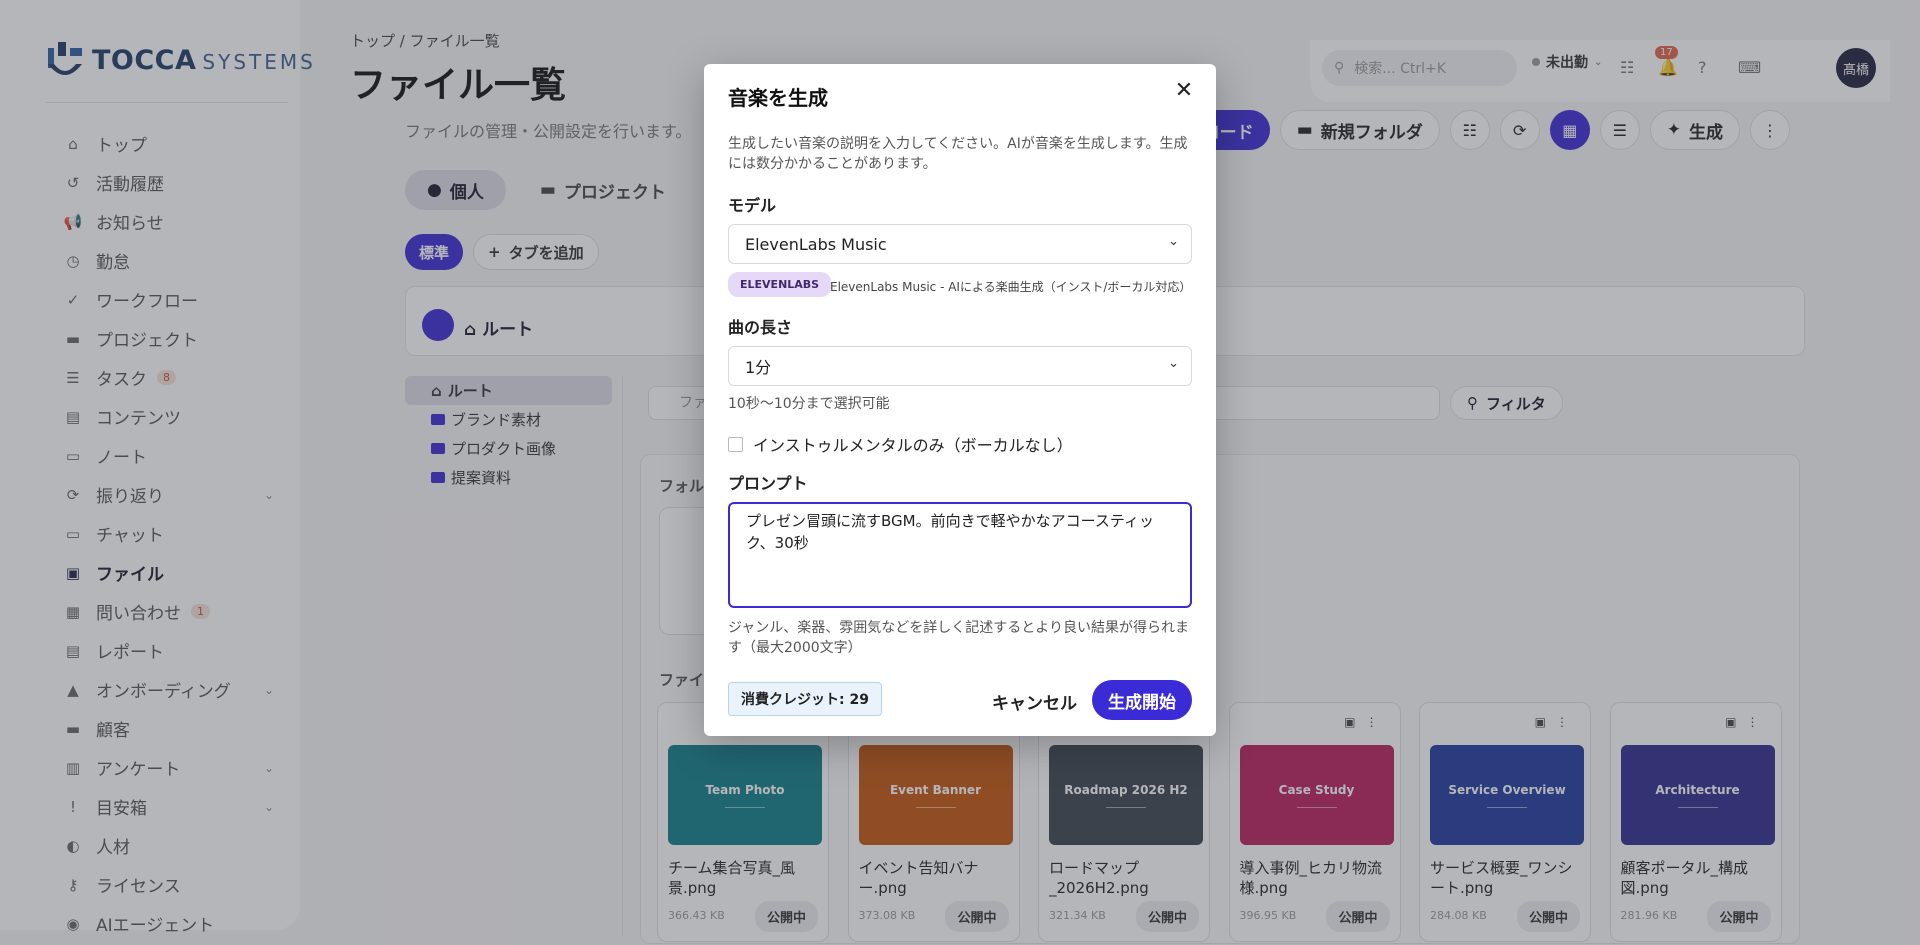 This screenshot has height=945, width=1920. Describe the element at coordinates (1184, 90) in the screenshot. I see `close-icon: ✕` at that location.